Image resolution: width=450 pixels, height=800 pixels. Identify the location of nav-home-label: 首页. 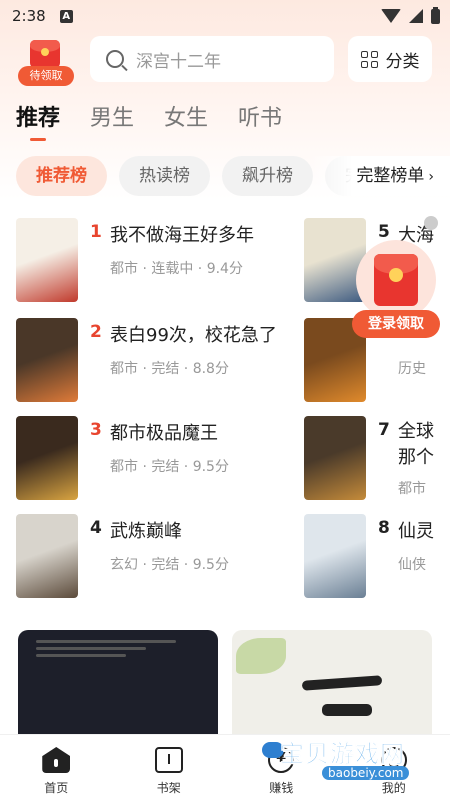
(56, 788).